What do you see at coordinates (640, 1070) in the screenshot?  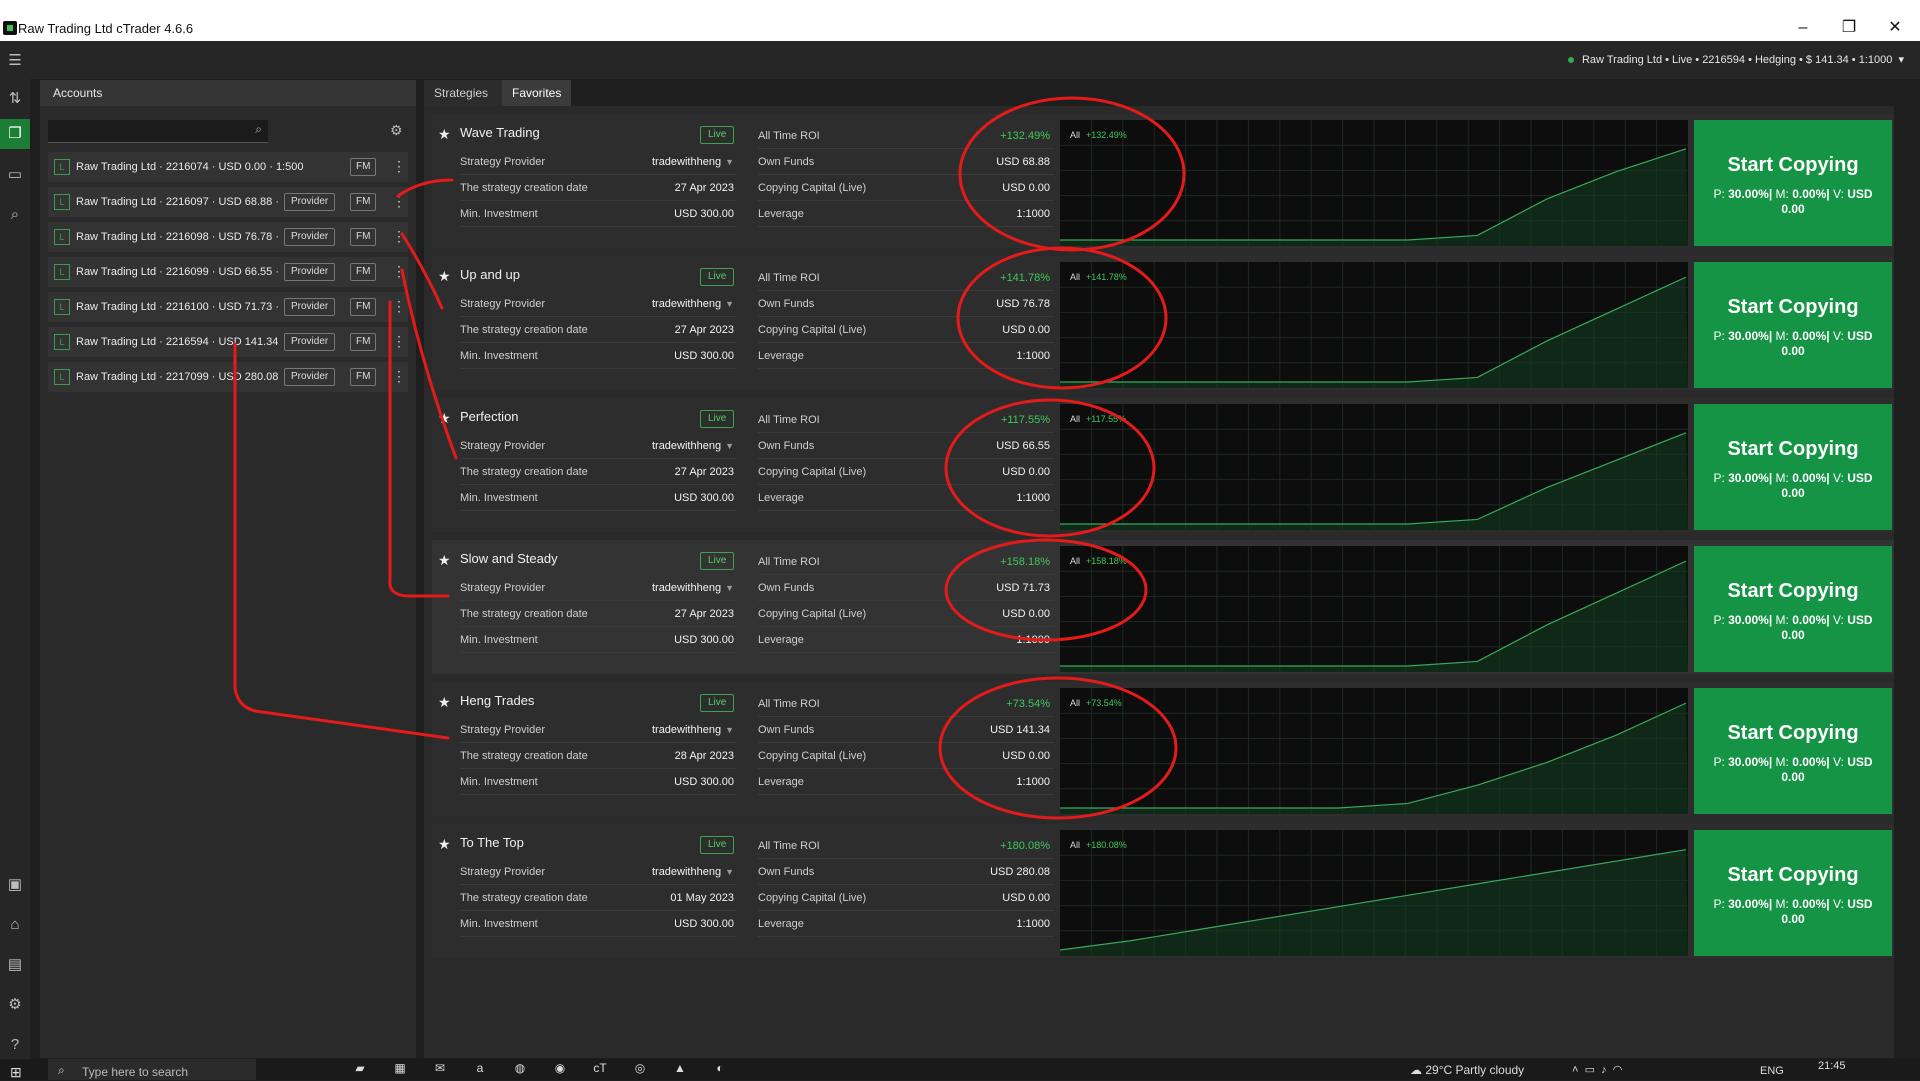 I see `globe-icon: ◎` at bounding box center [640, 1070].